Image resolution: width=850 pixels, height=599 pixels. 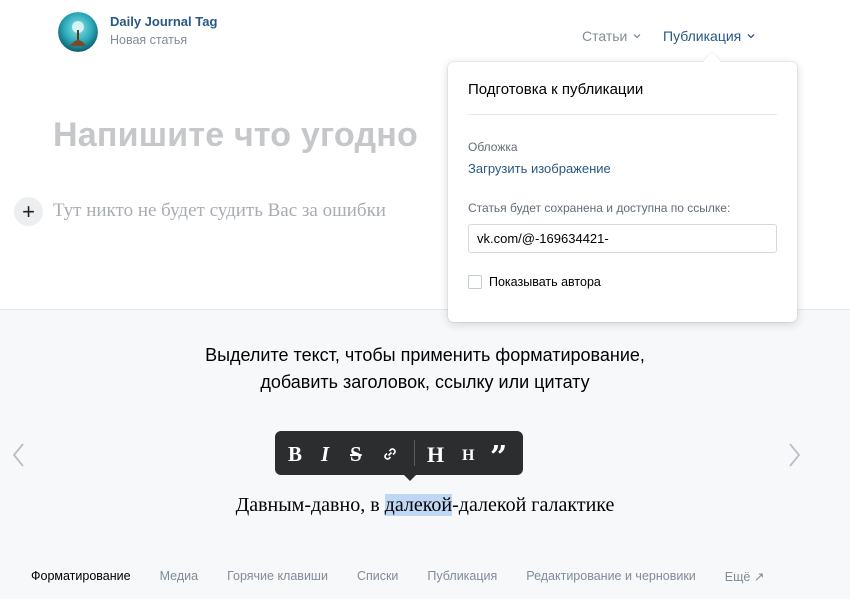 What do you see at coordinates (356, 454) in the screenshot?
I see `strikethrough-button: S` at bounding box center [356, 454].